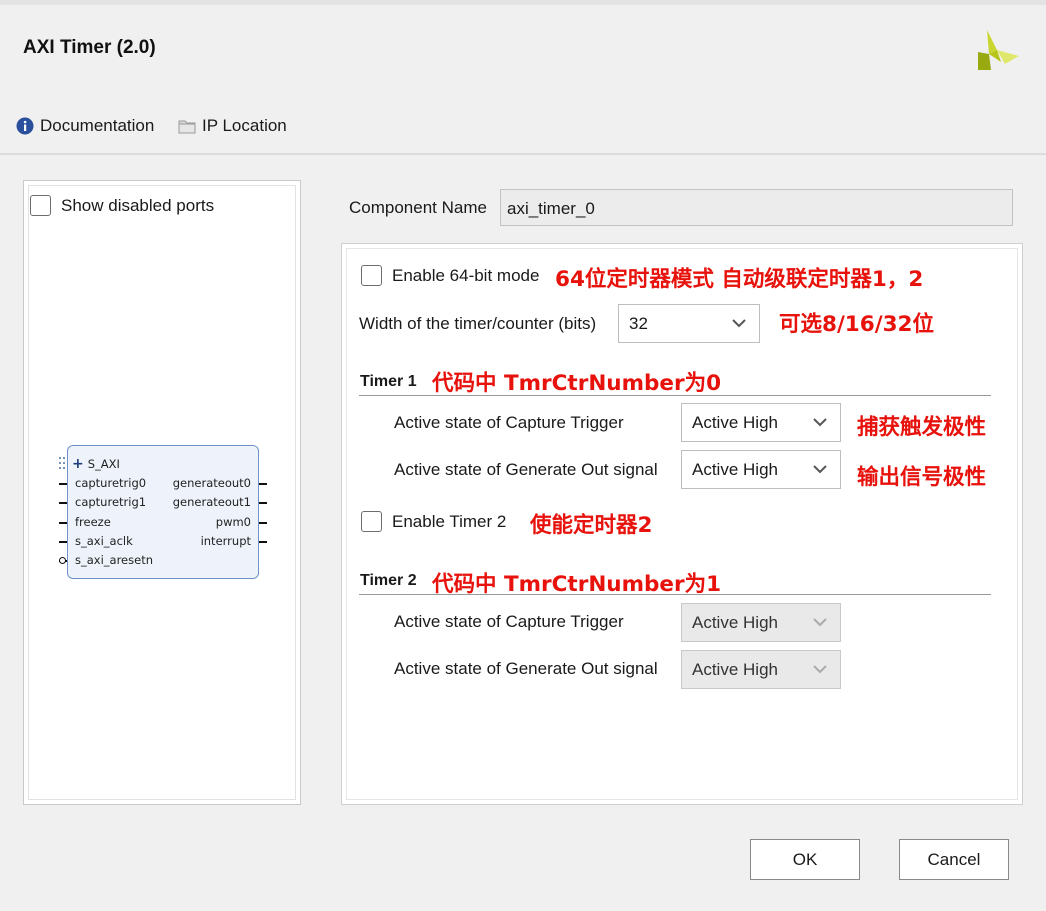 Image resolution: width=1046 pixels, height=911 pixels. I want to click on dialog-title: AXI Timer (2.0), so click(89, 47).